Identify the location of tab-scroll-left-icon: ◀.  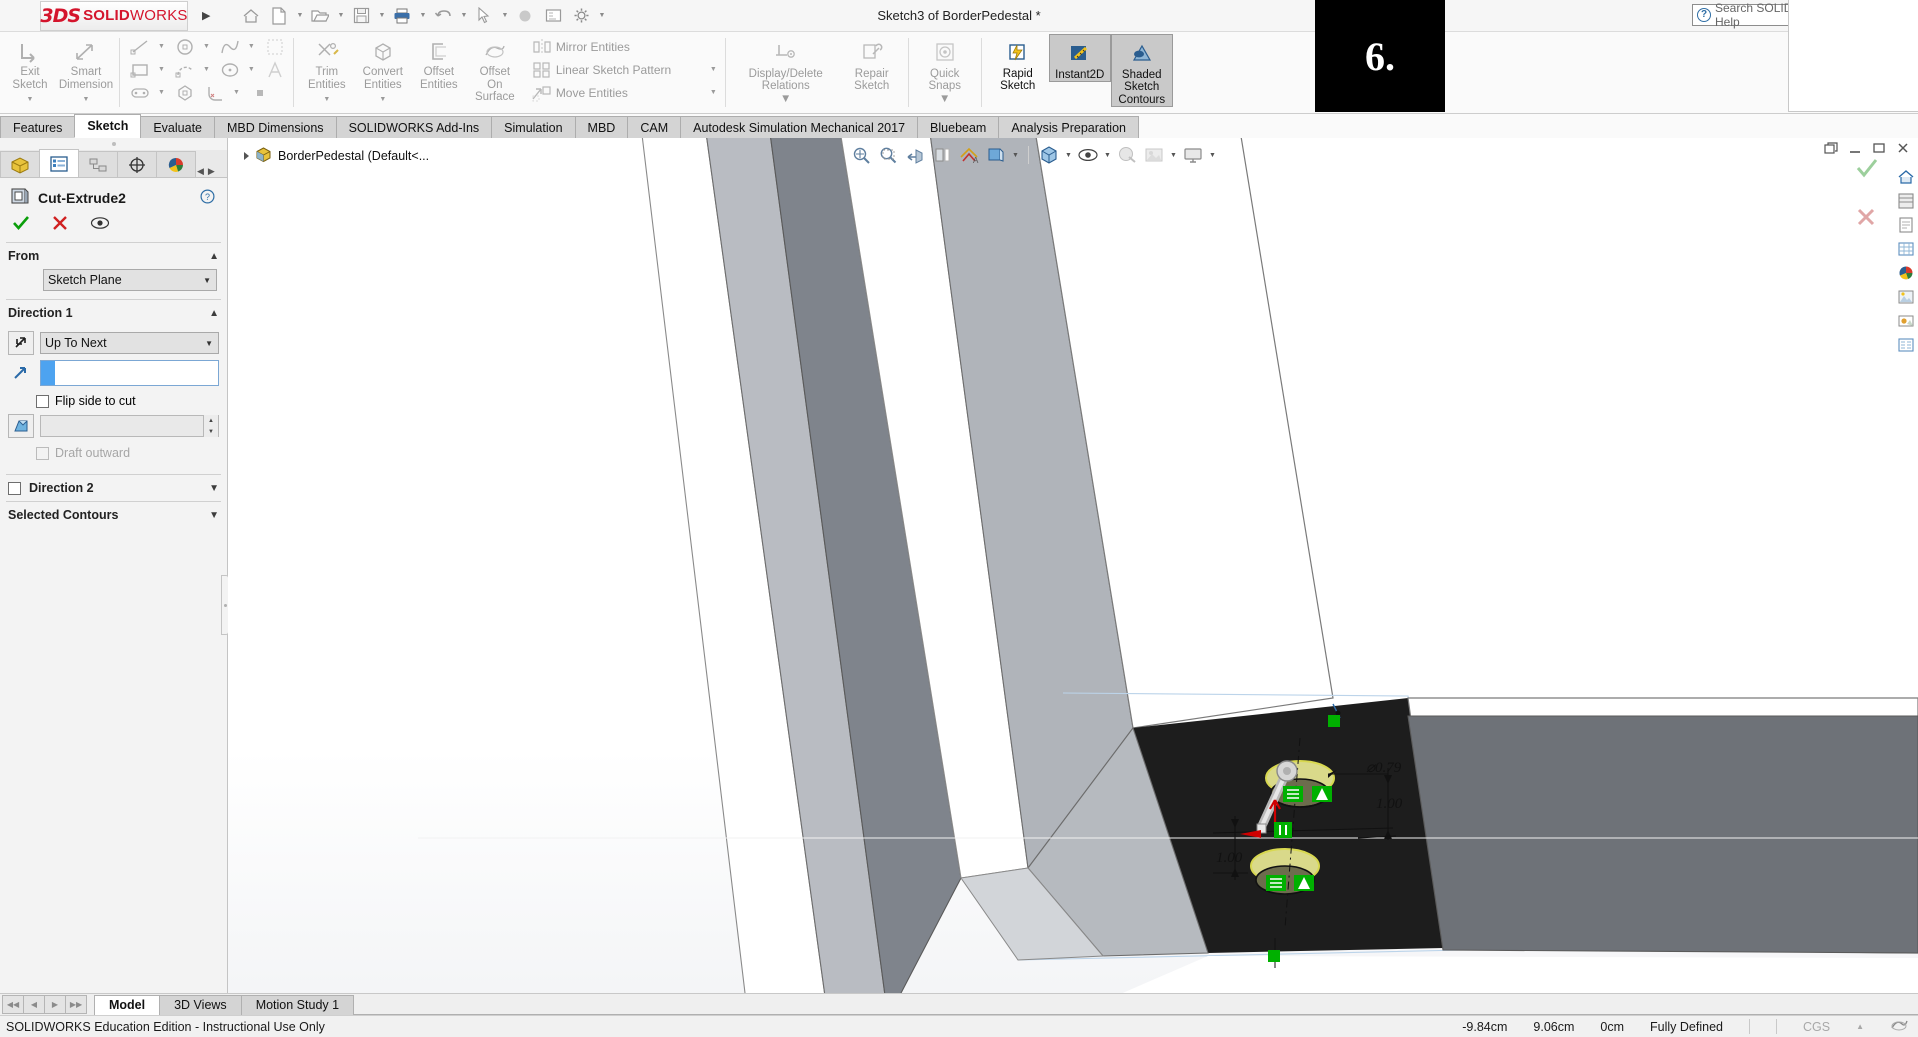
(200, 171).